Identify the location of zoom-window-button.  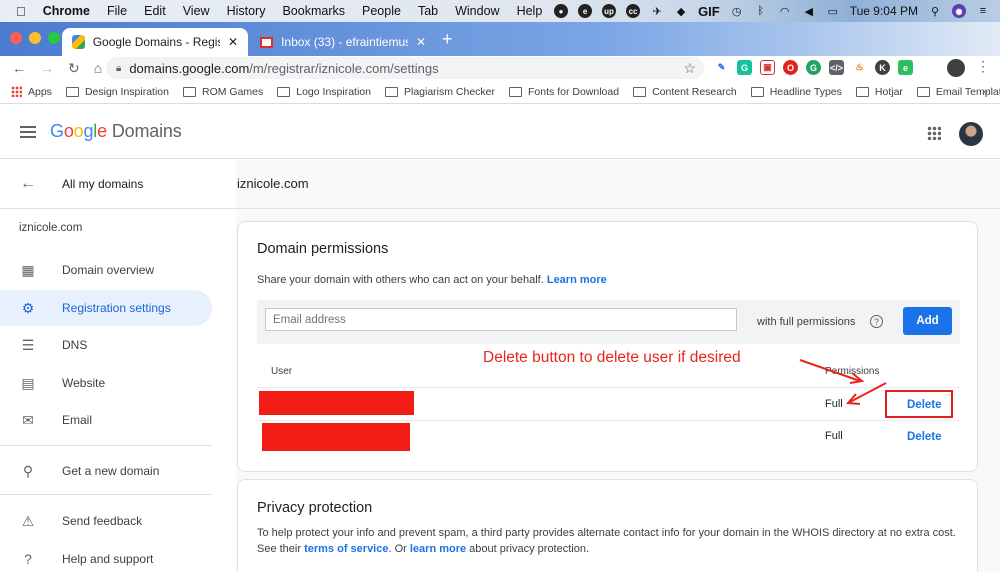
(54, 38).